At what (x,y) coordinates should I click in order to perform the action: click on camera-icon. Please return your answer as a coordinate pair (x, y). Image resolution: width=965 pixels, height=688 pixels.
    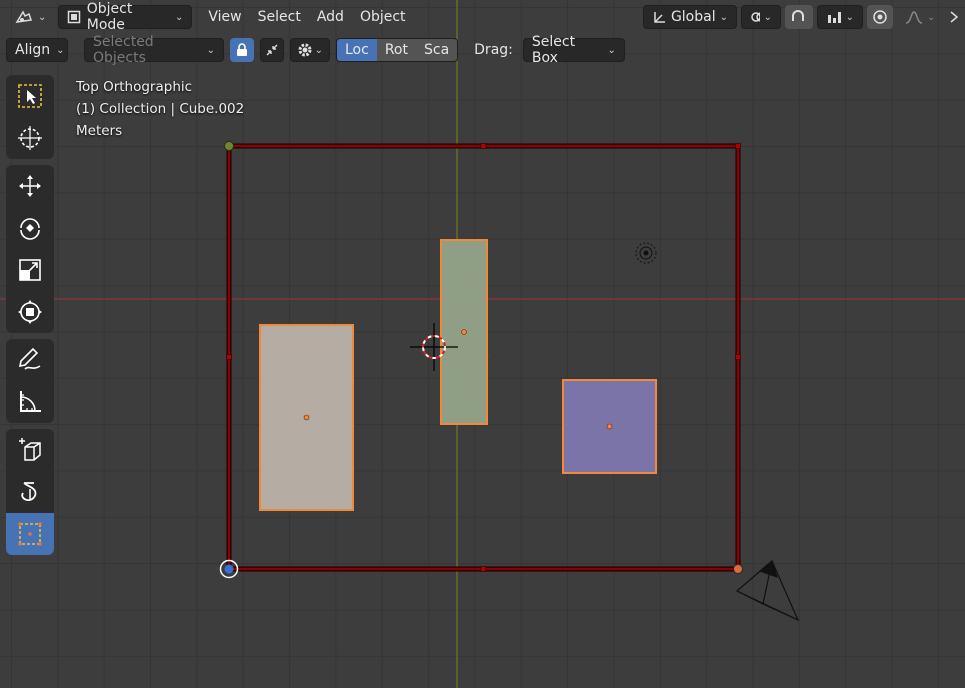
    Looking at the image, I should click on (767, 590).